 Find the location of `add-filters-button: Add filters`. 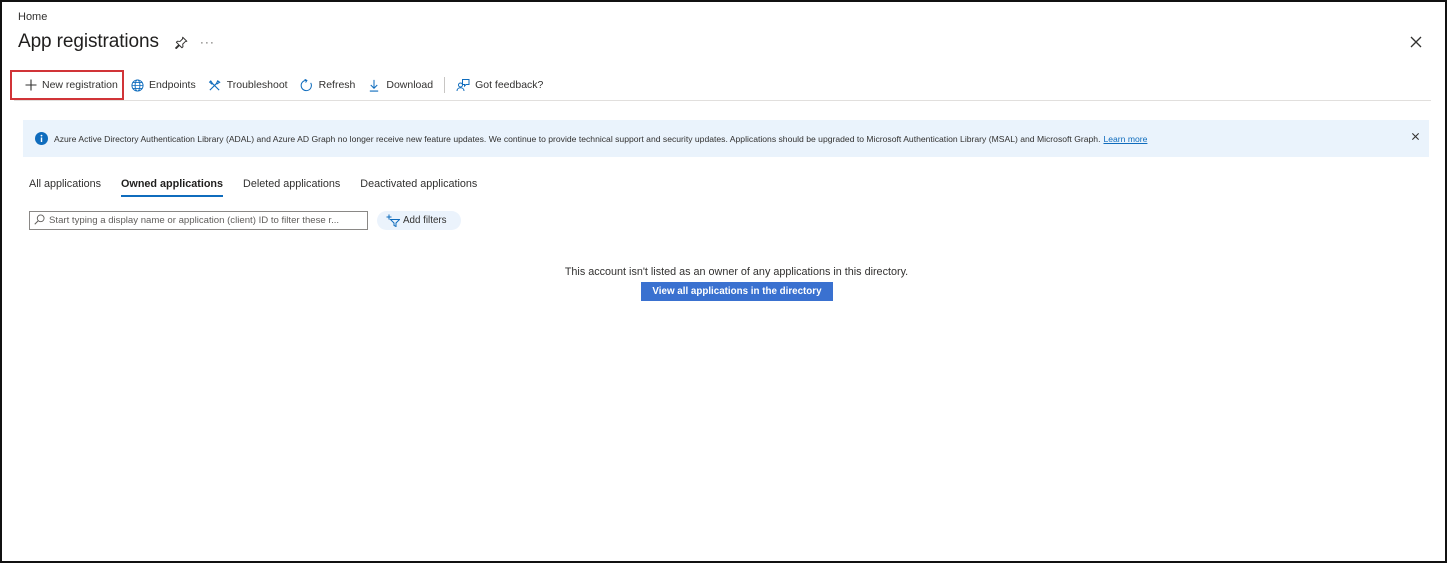

add-filters-button: Add filters is located at coordinates (419, 220).